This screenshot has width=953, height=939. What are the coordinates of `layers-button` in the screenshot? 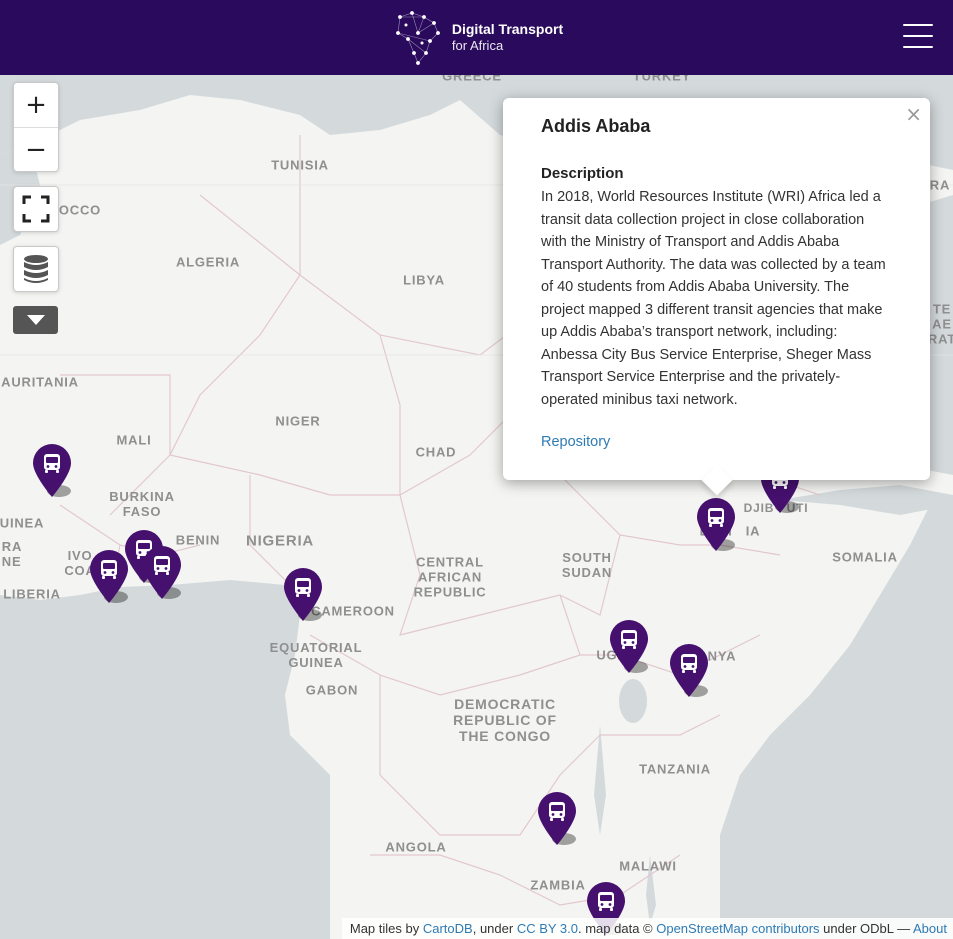 It's located at (36, 269).